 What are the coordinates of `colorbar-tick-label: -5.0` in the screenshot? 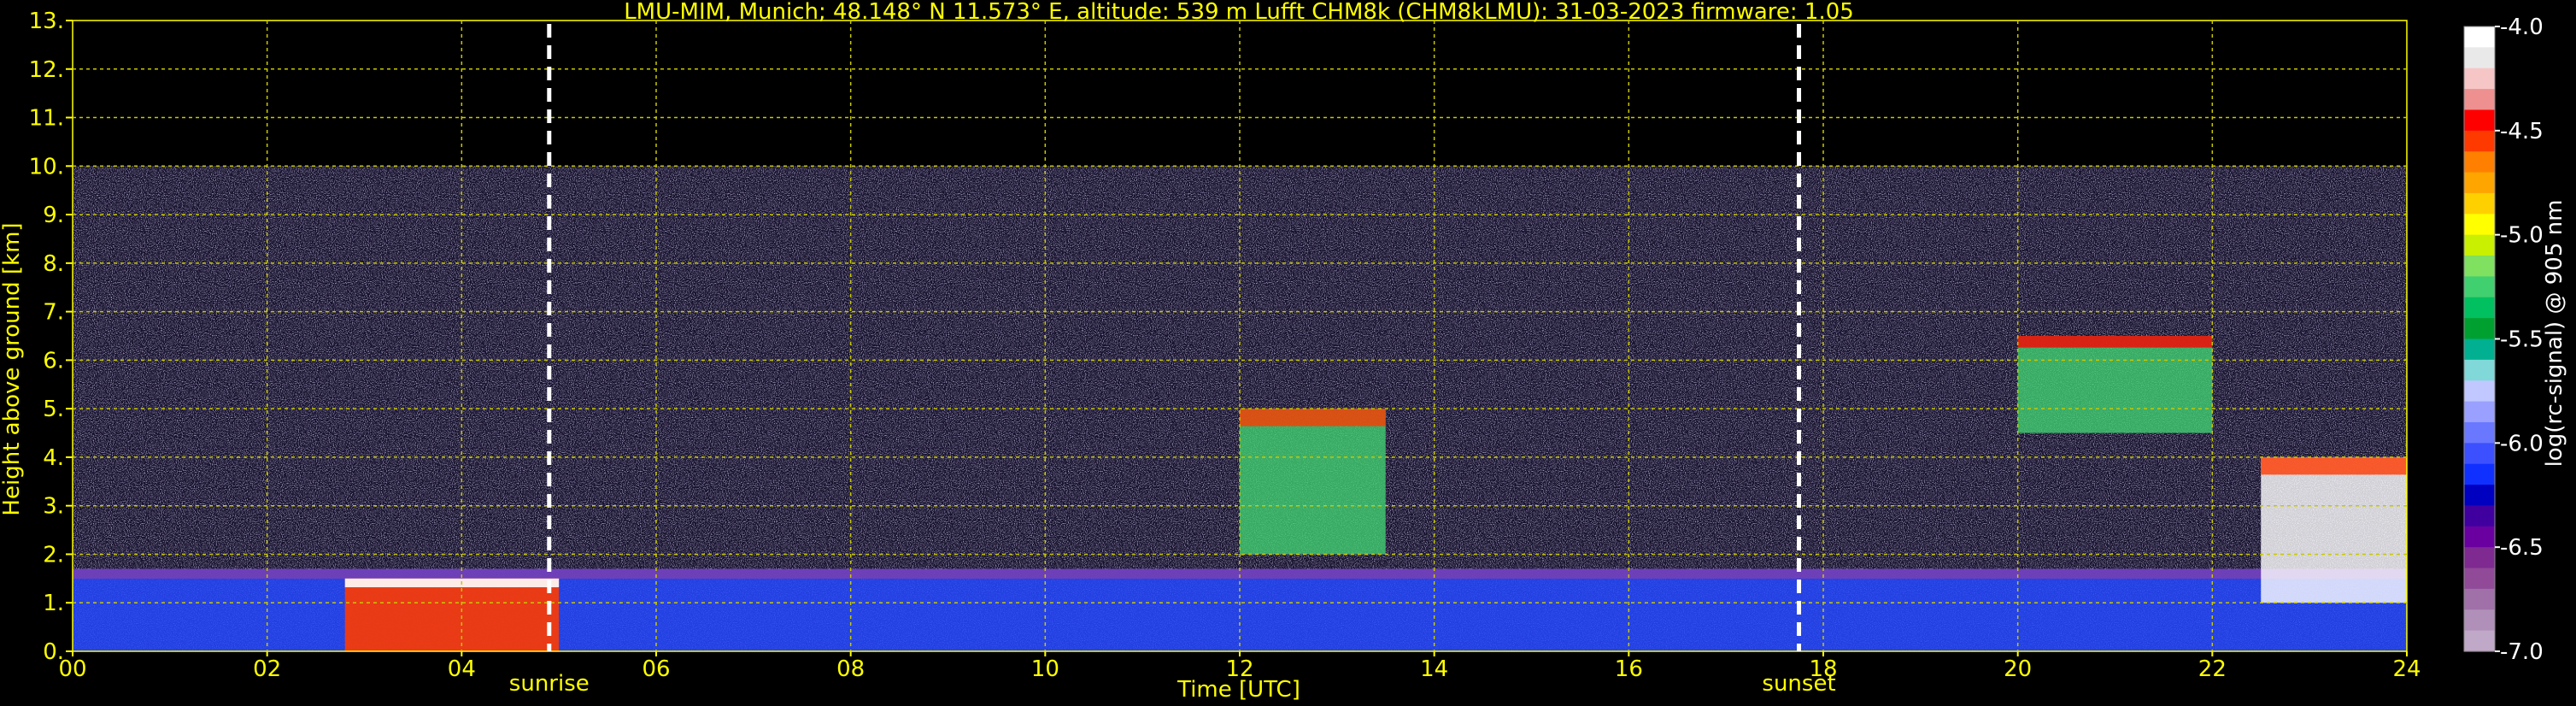 It's located at (2522, 236).